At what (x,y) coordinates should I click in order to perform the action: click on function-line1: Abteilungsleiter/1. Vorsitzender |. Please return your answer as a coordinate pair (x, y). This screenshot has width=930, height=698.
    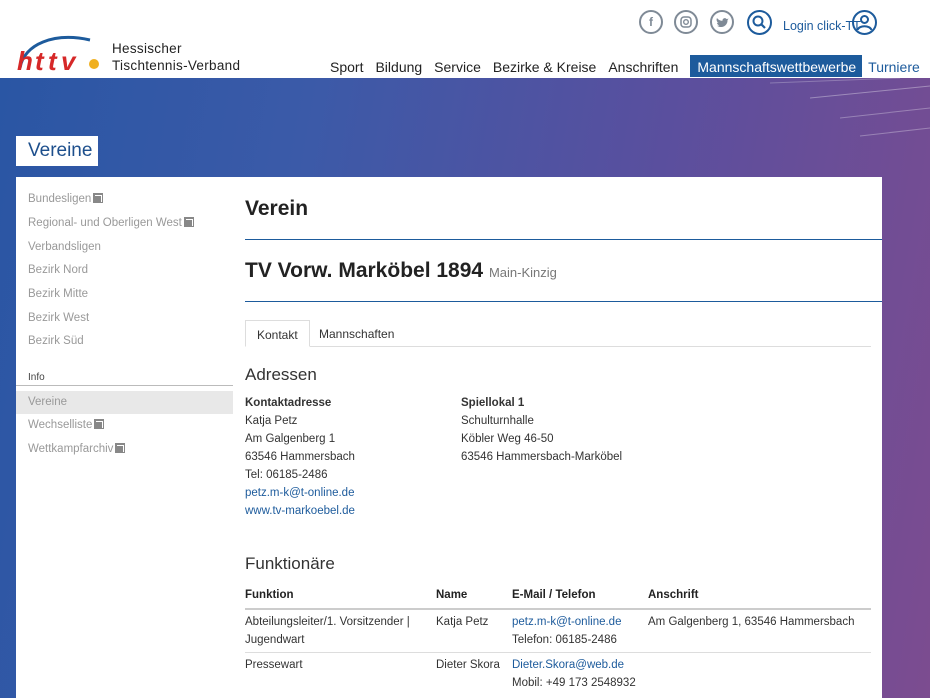
    Looking at the image, I should click on (327, 622).